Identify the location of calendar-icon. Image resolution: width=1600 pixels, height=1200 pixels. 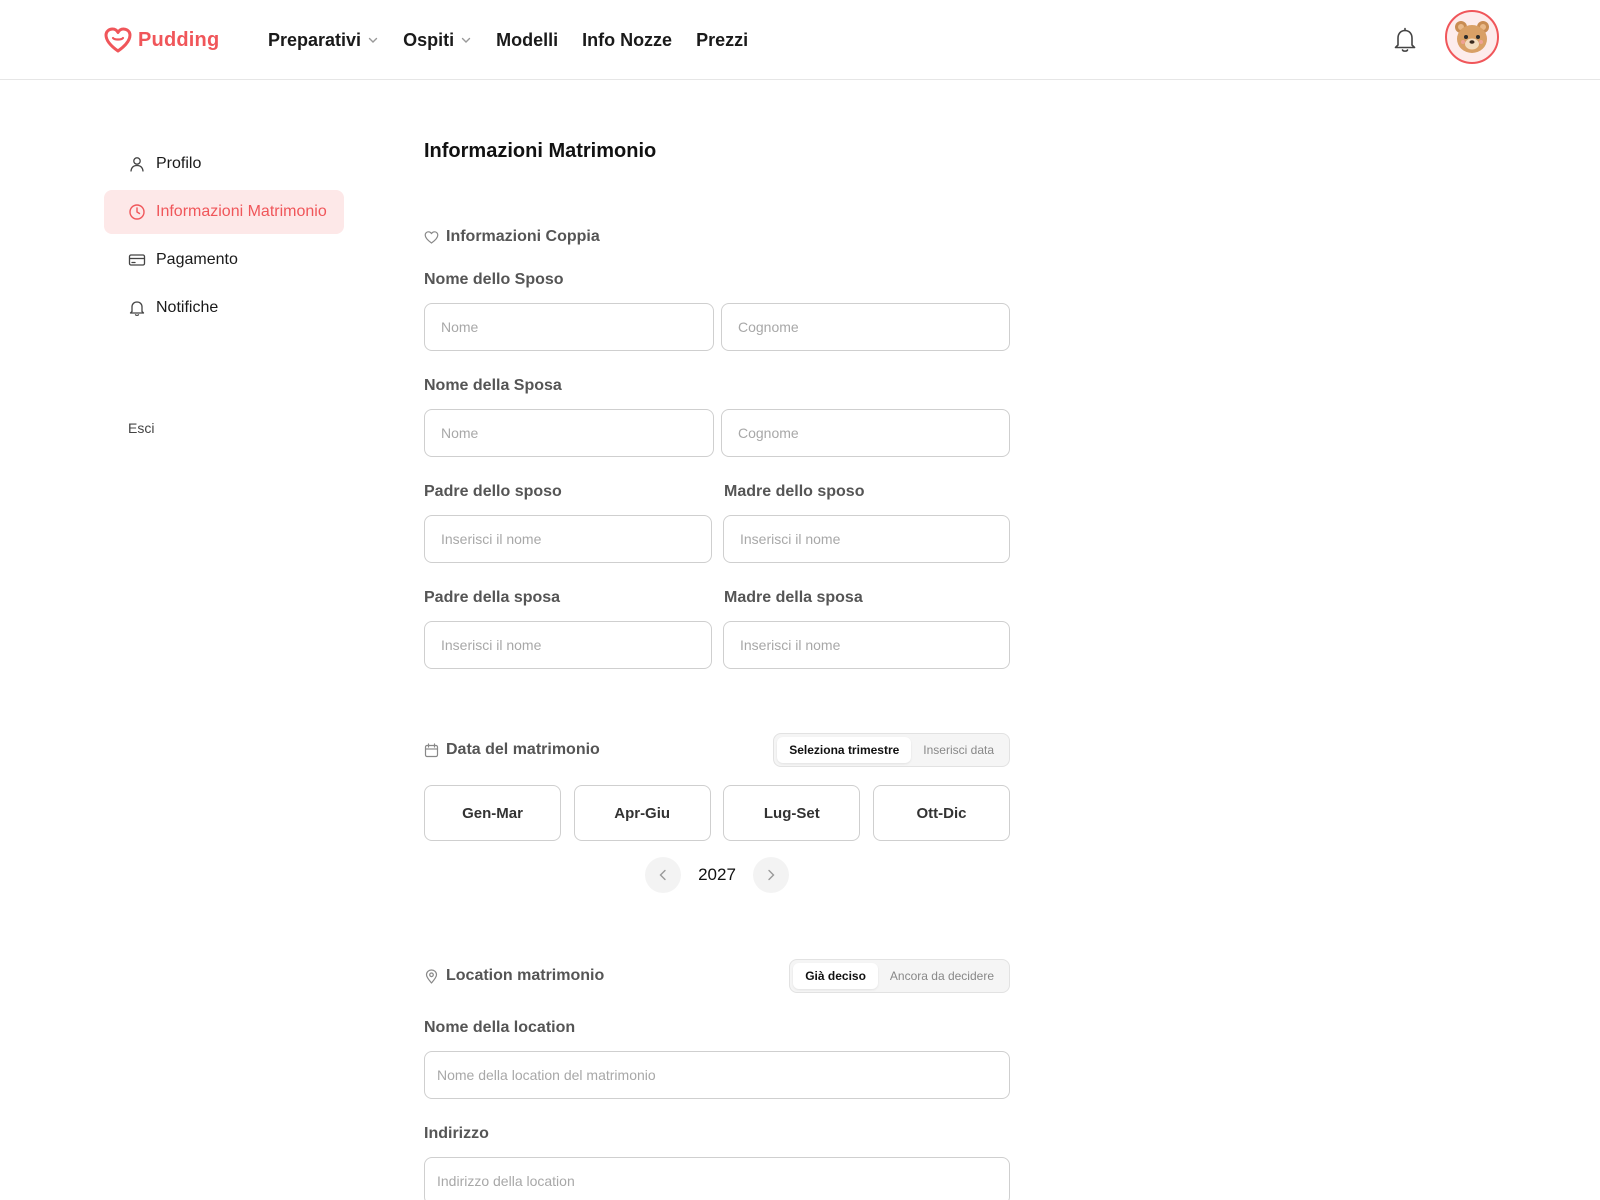
(431, 749).